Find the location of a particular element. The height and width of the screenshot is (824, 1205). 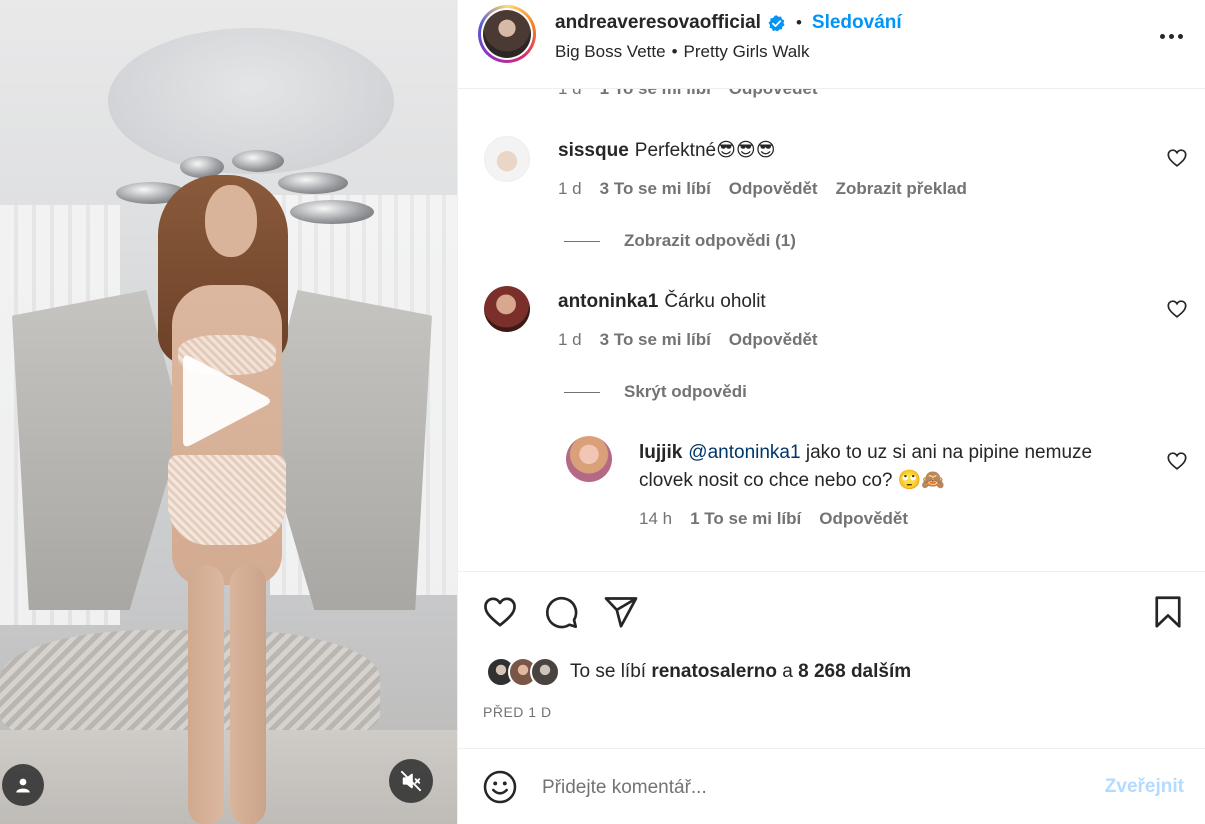

hide-replies-label: Skrýt odpovědi is located at coordinates (685, 391).